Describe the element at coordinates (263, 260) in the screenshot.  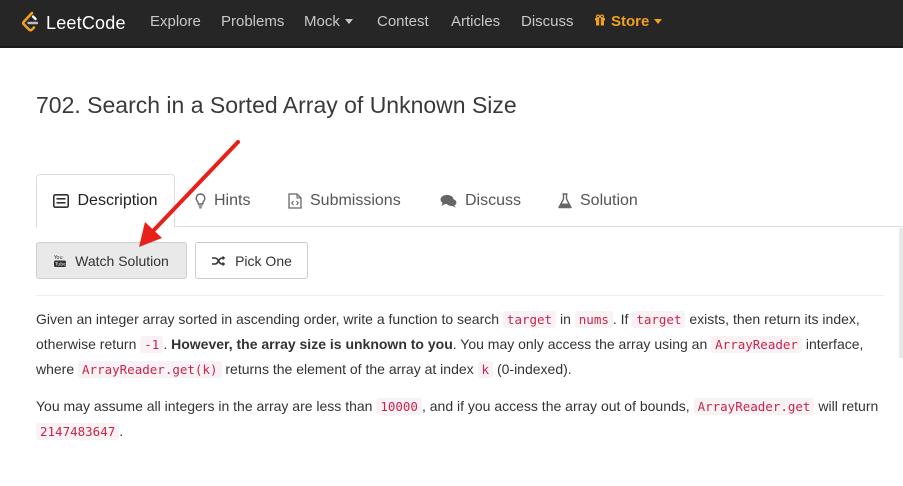
I see `pick-one-label: Pick One` at that location.